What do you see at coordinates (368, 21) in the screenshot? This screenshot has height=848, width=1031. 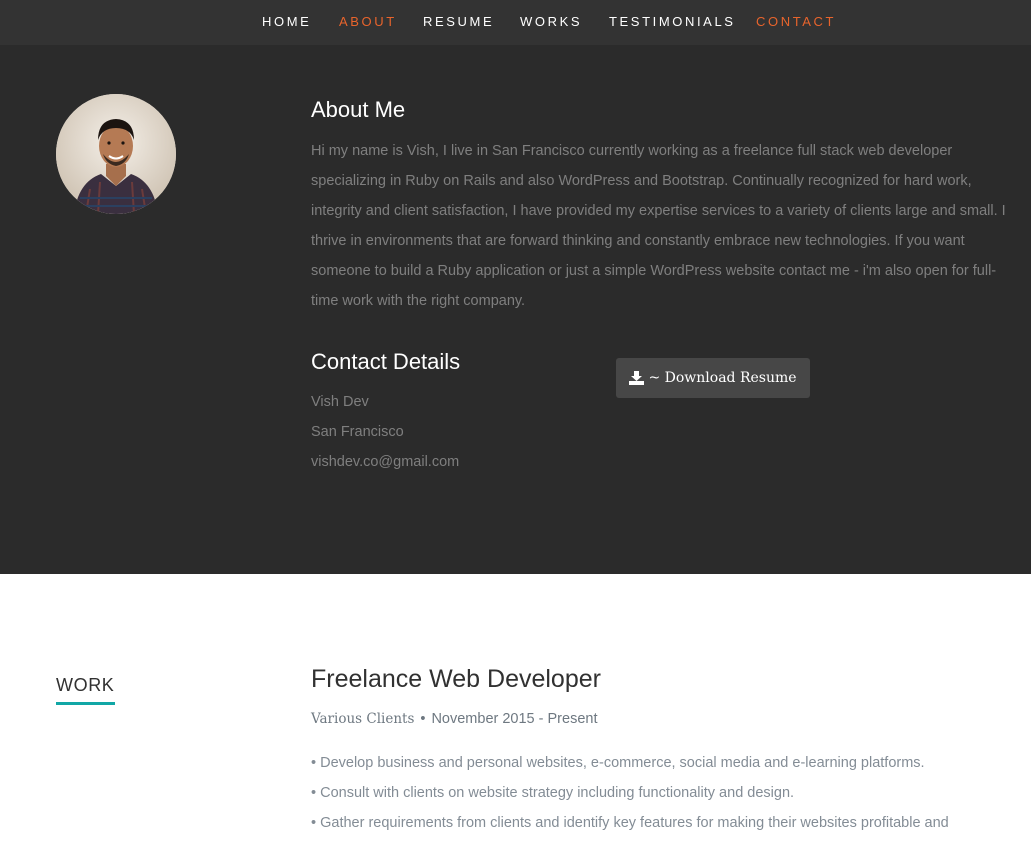 I see `nav-about: ABOUT` at bounding box center [368, 21].